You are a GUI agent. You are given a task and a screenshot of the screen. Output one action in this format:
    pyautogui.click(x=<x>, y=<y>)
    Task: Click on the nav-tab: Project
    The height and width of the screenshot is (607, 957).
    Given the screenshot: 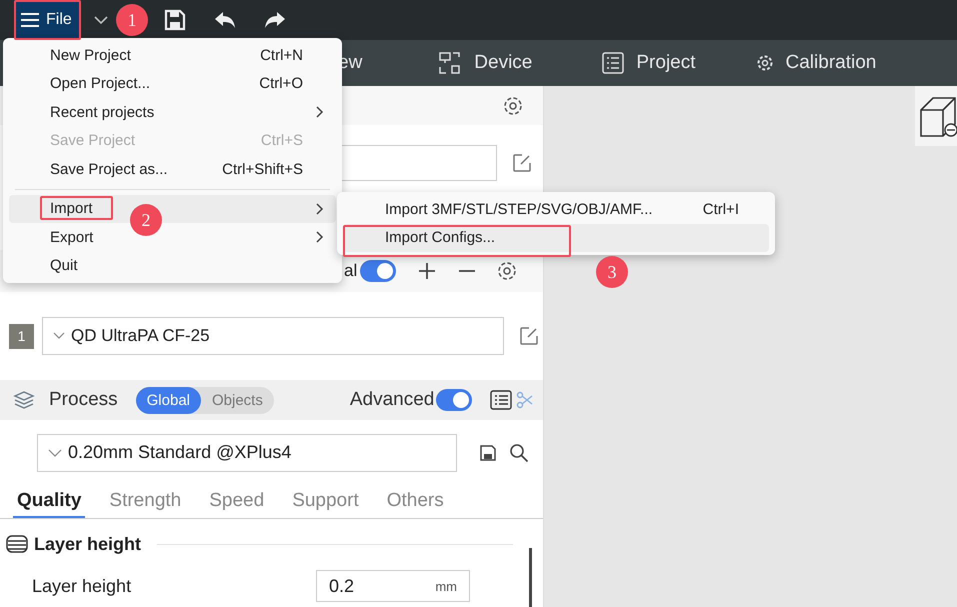 What is the action you would take?
    pyautogui.click(x=649, y=63)
    